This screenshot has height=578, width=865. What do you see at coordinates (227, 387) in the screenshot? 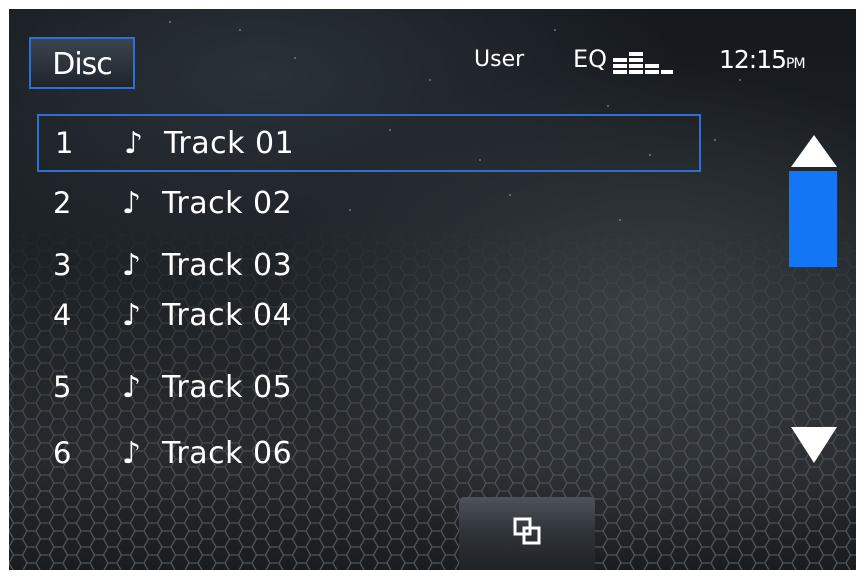
I see `track-name: Track 05` at bounding box center [227, 387].